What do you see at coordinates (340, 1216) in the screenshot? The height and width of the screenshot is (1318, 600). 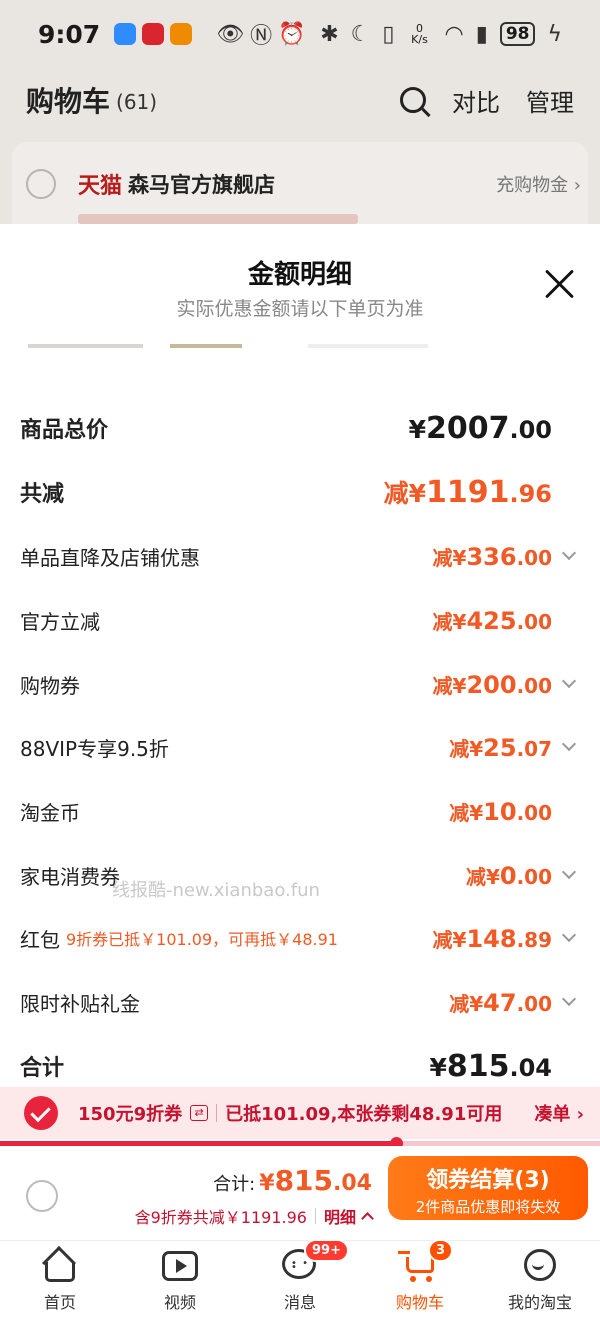 I see `detail-toggle: 明细` at bounding box center [340, 1216].